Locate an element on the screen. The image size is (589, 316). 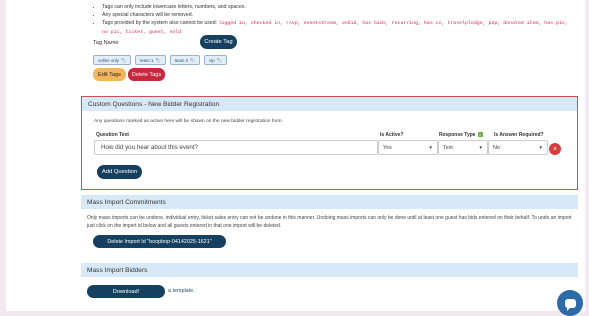
tag-chip: team 1 🏷 is located at coordinates (150, 60).